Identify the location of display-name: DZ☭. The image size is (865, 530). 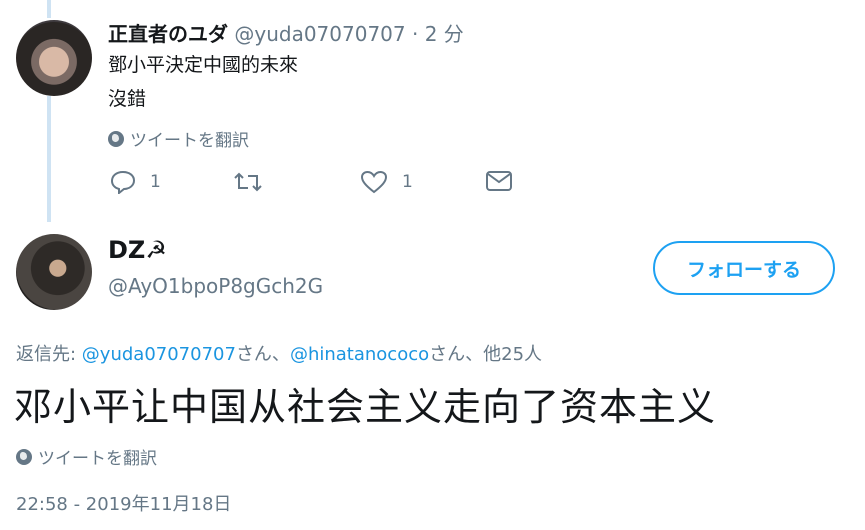
(137, 250).